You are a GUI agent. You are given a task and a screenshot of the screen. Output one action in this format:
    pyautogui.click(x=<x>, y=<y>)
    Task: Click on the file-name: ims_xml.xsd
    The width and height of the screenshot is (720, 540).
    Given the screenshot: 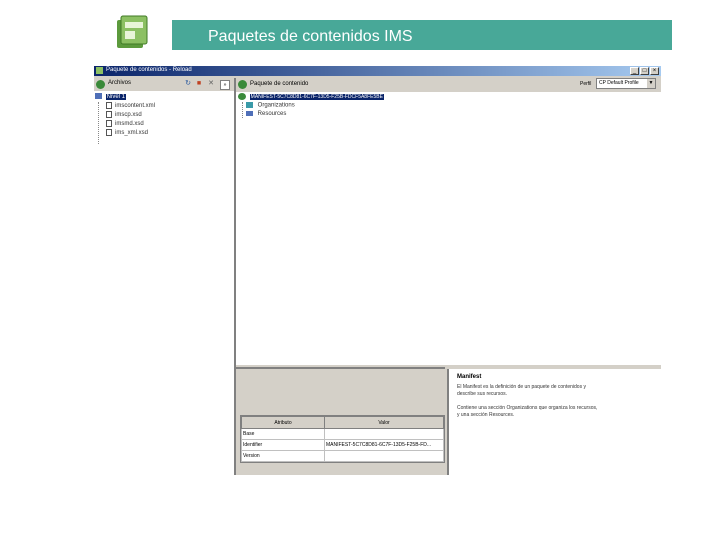 What is the action you would take?
    pyautogui.click(x=132, y=133)
    